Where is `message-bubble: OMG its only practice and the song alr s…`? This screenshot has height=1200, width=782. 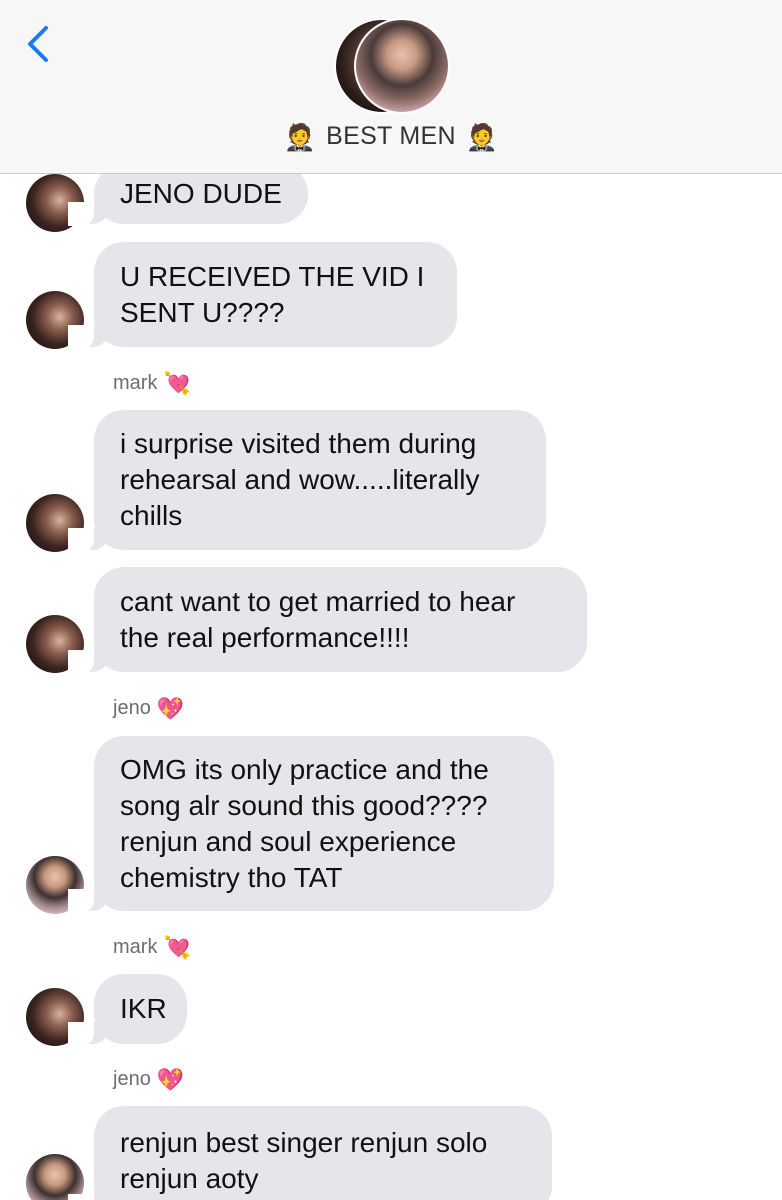 message-bubble: OMG its only practice and the song alr s… is located at coordinates (311, 824).